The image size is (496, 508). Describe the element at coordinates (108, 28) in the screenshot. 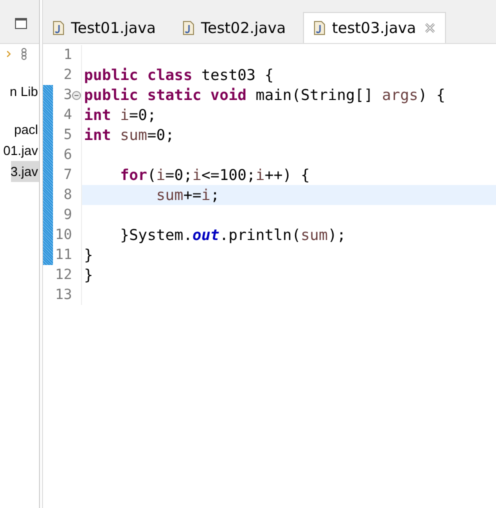

I see `editor-tab: Test01.java` at that location.